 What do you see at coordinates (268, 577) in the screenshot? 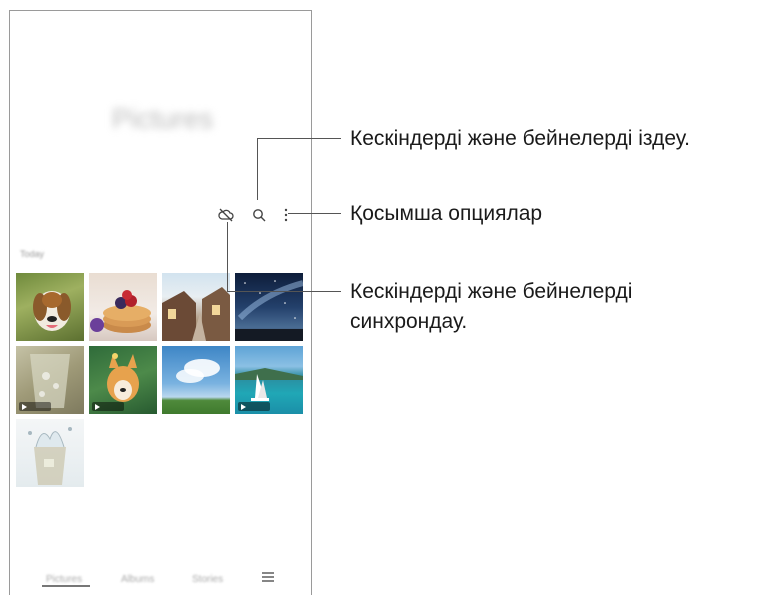
I see `menu-icon` at bounding box center [268, 577].